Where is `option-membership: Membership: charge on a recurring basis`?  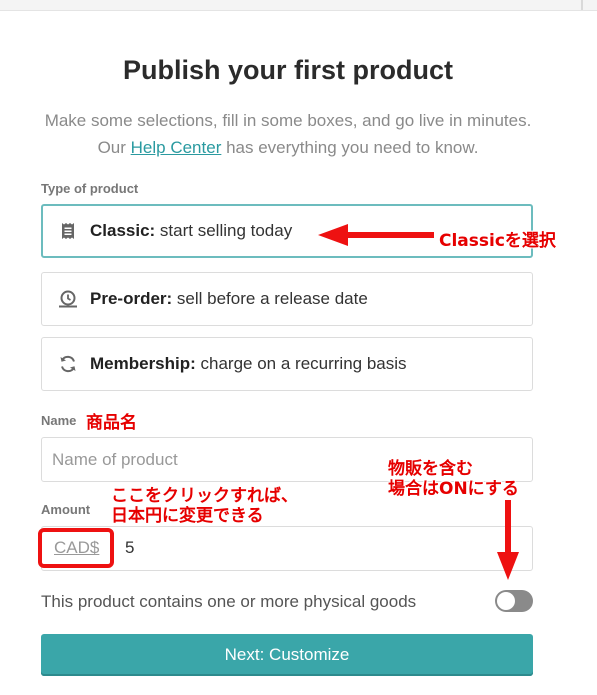
option-membership: Membership: charge on a recurring basis is located at coordinates (287, 364).